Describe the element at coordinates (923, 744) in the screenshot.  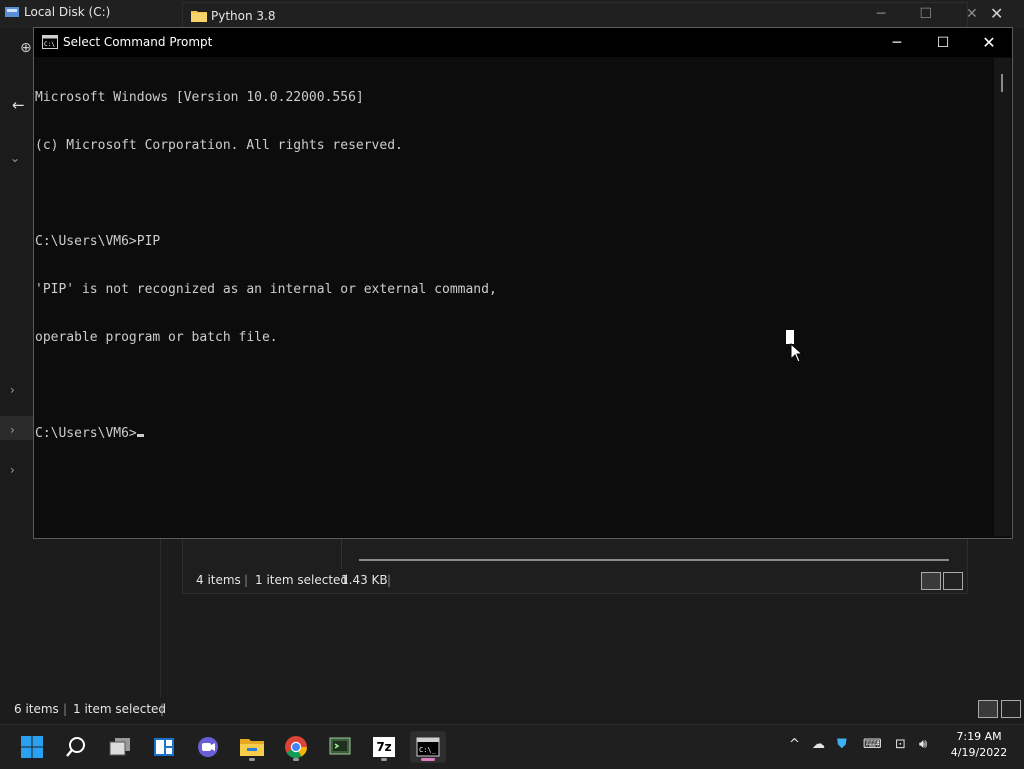
I see `volume-icon: 🔊︎` at that location.